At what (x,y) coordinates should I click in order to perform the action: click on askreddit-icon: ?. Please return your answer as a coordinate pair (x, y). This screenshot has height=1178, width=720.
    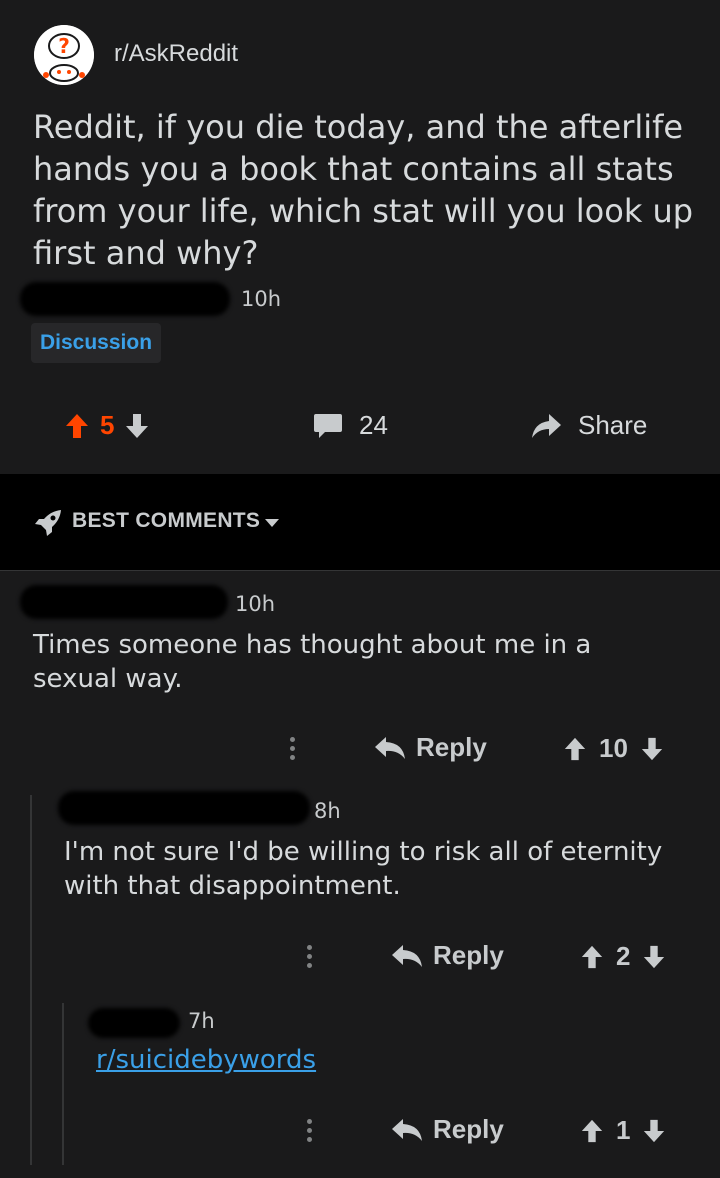
    Looking at the image, I should click on (64, 55).